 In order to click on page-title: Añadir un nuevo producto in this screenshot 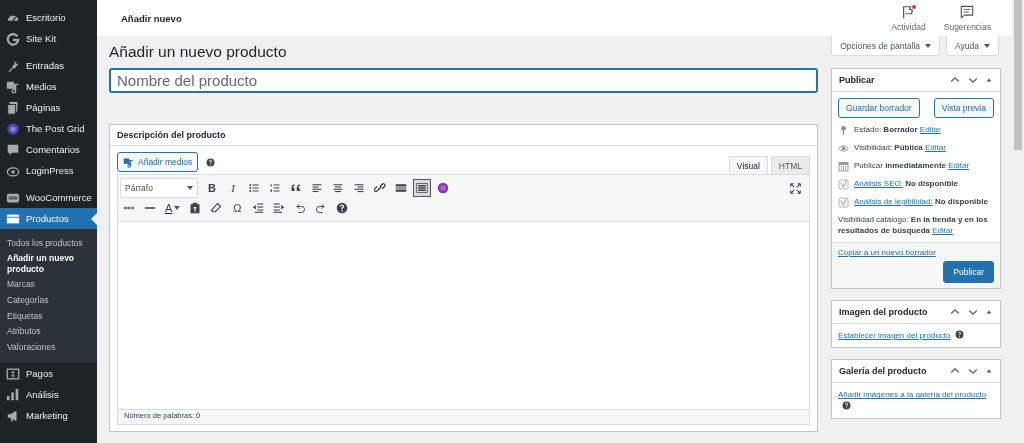, I will do `click(198, 52)`.